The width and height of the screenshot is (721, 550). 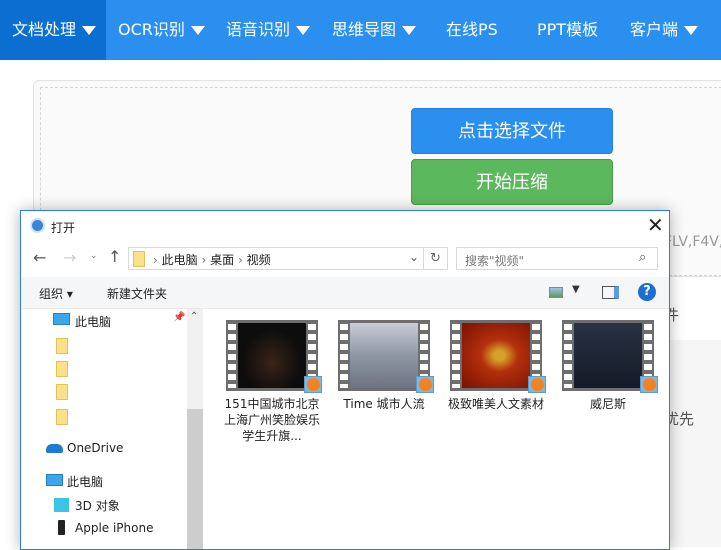 What do you see at coordinates (259, 260) in the screenshot?
I see `breadcrumb-item: 视频` at bounding box center [259, 260].